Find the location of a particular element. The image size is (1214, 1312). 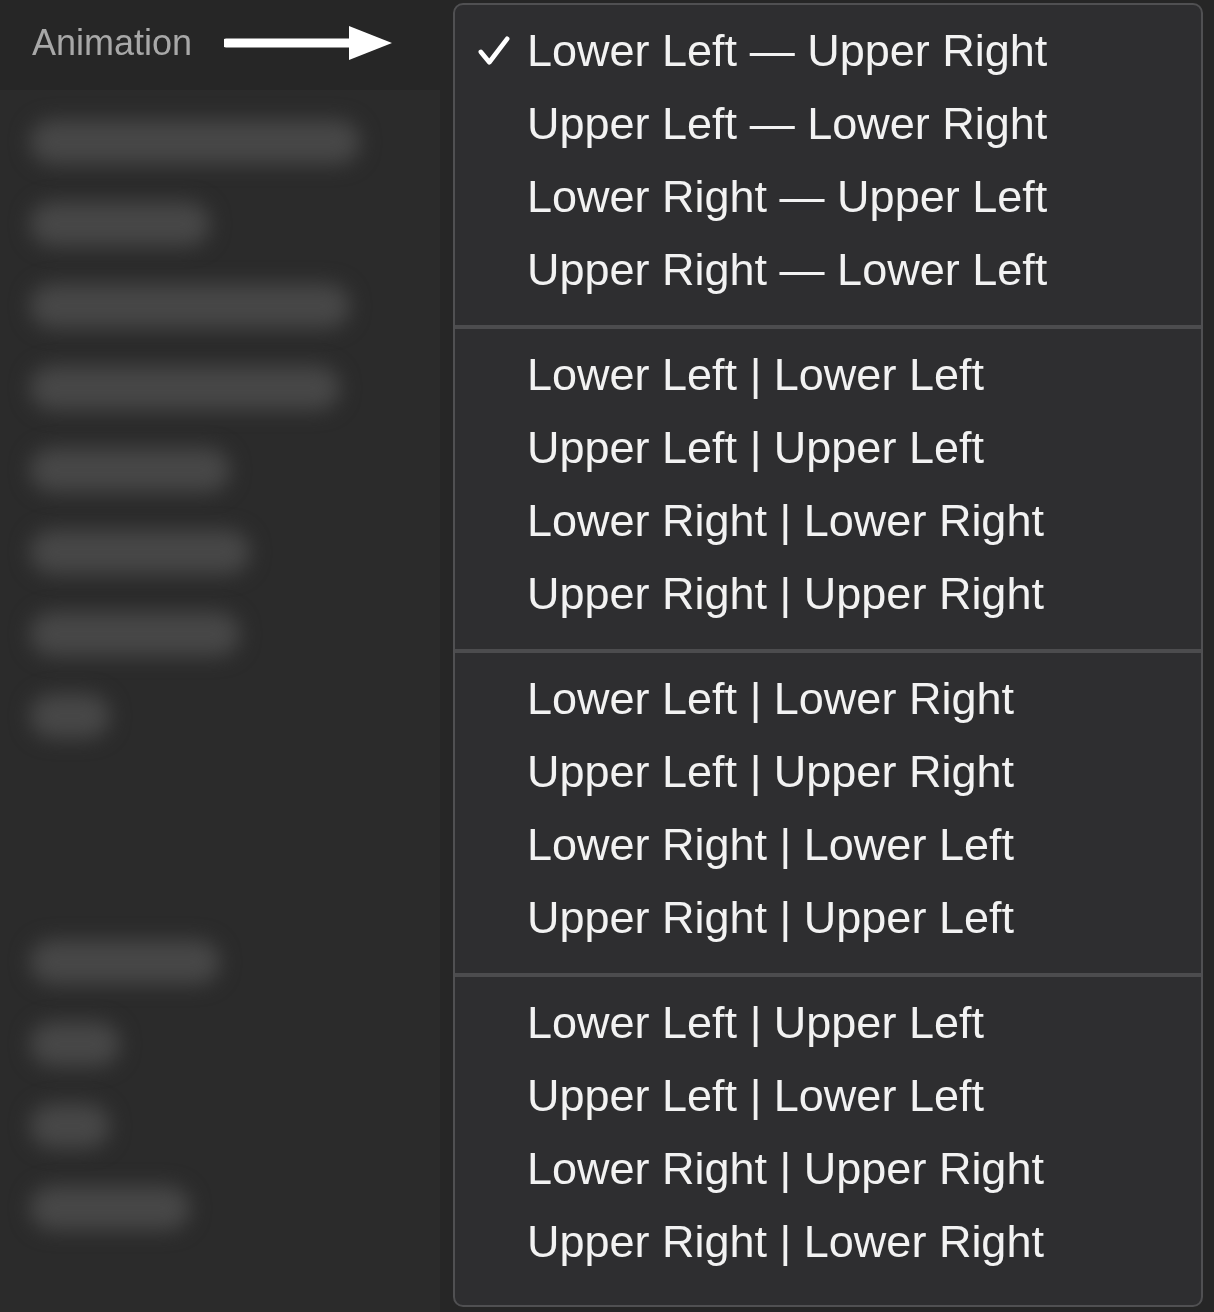

menu-item: Lower Right | Upper Right is located at coordinates (828, 1168).